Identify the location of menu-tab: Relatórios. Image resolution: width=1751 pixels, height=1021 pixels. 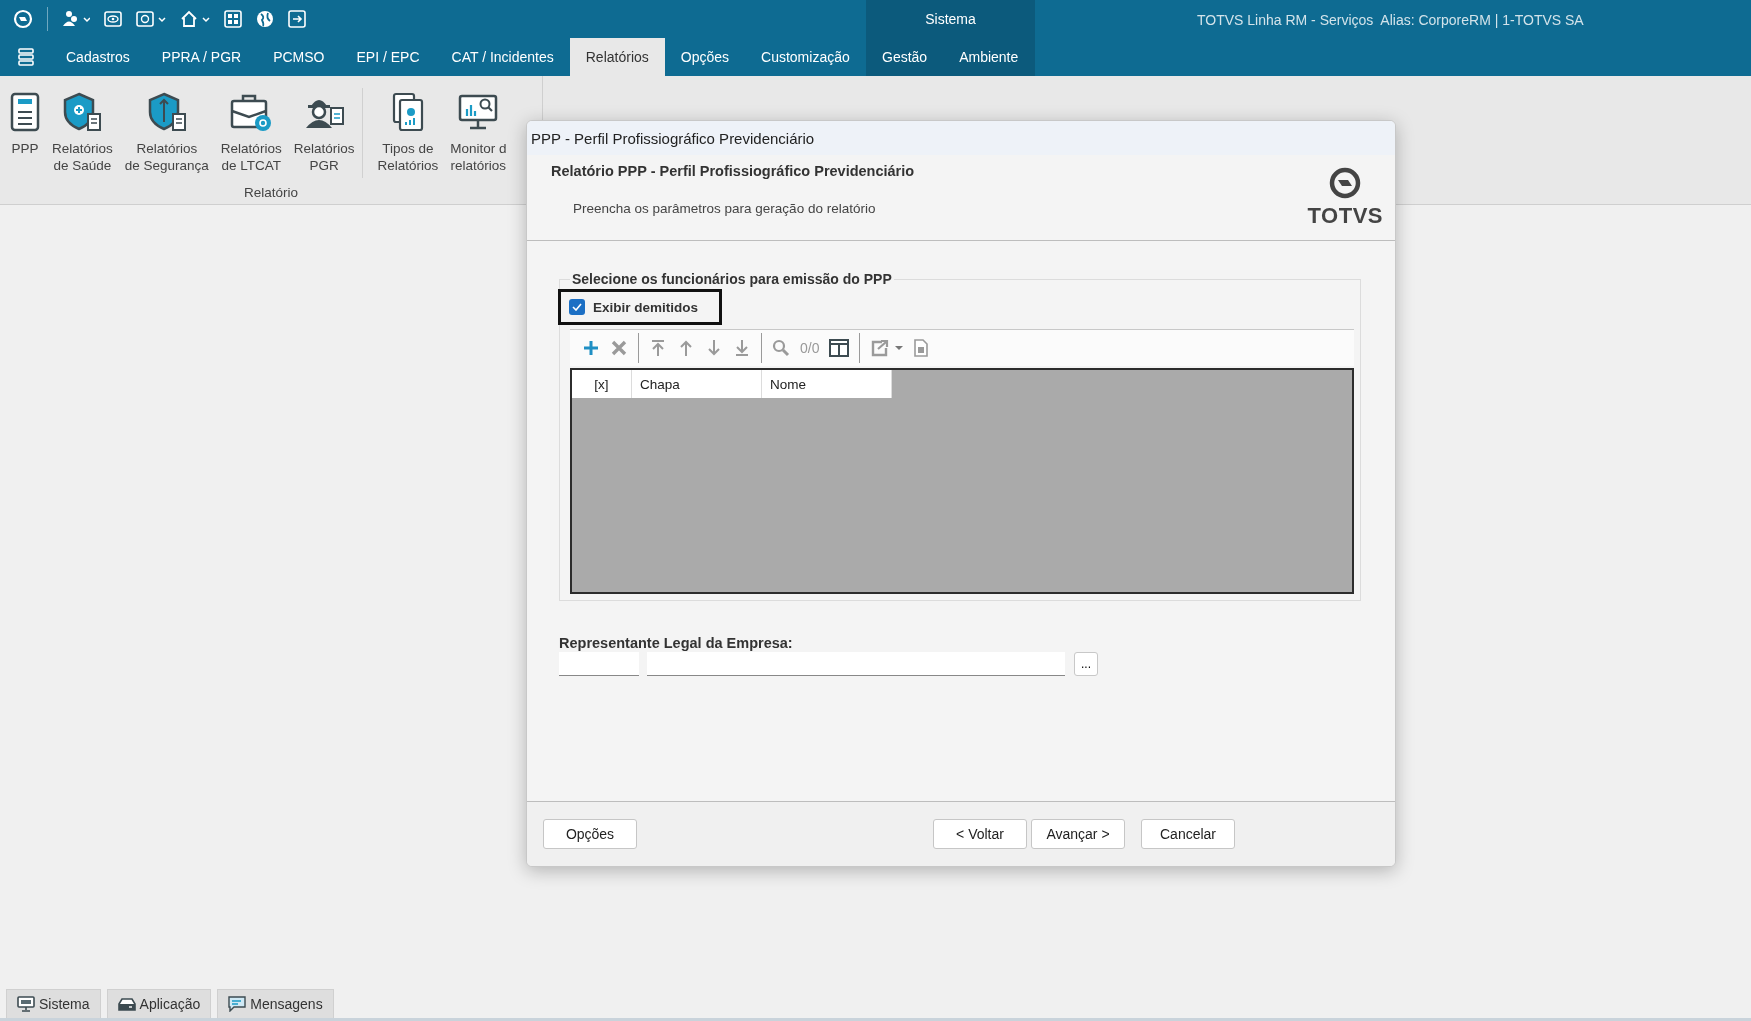
(617, 57).